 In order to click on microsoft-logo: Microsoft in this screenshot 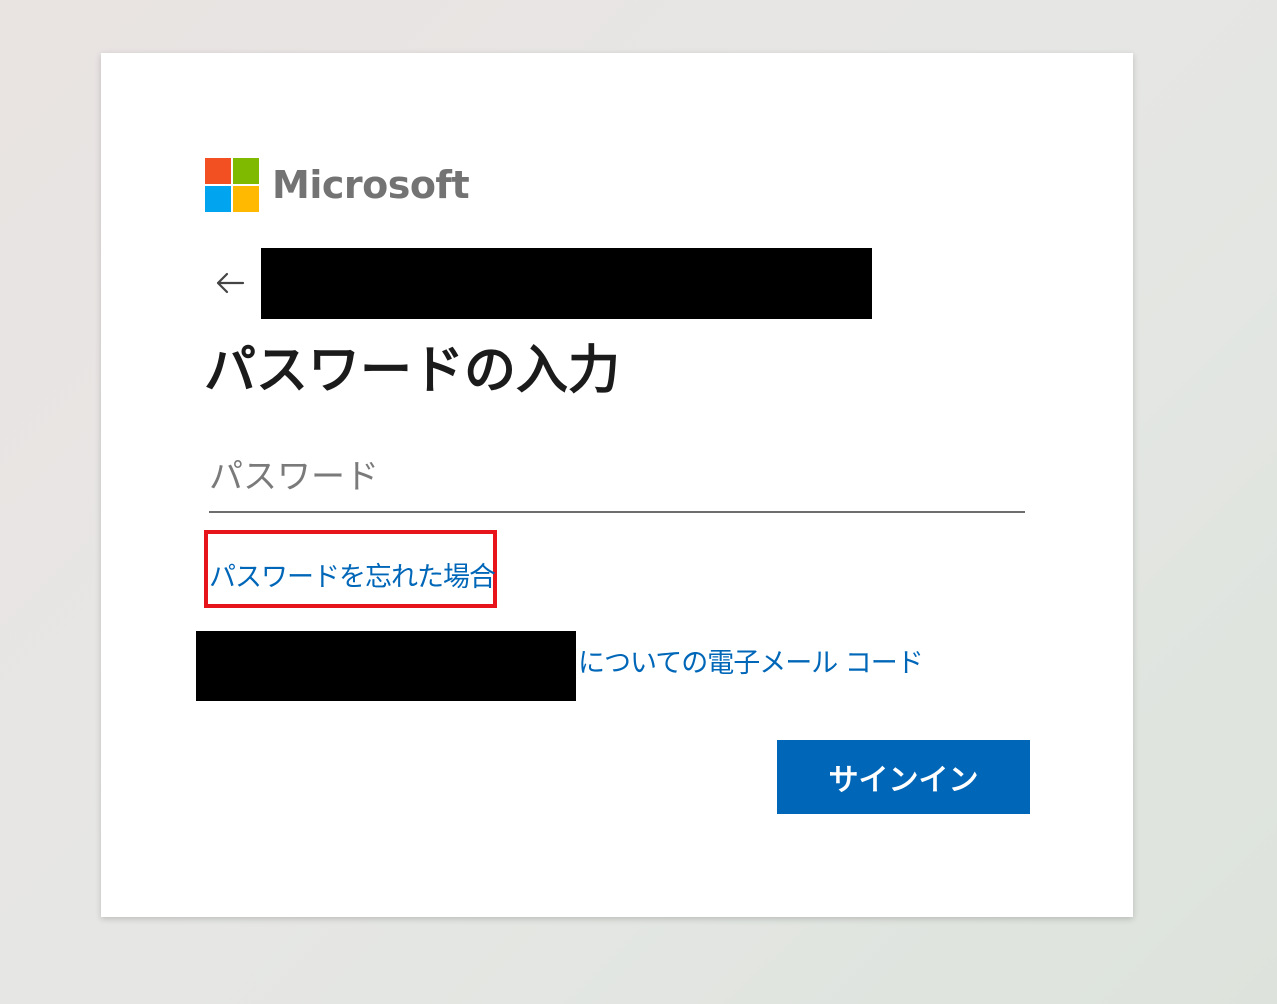, I will do `click(337, 185)`.